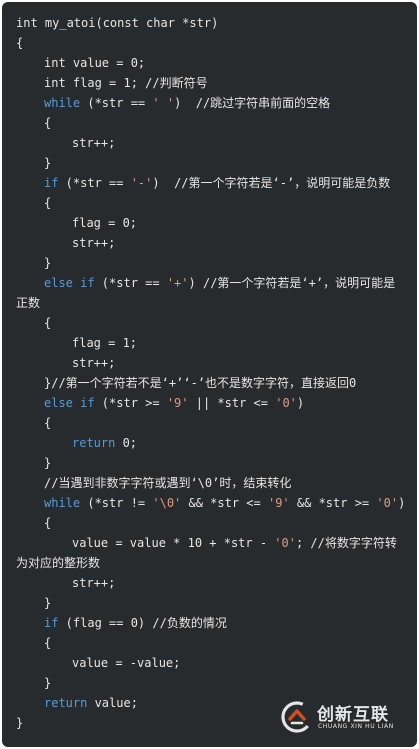 This screenshot has width=419, height=749. What do you see at coordinates (297, 717) in the screenshot?
I see `chuangxin-logo-icon` at bounding box center [297, 717].